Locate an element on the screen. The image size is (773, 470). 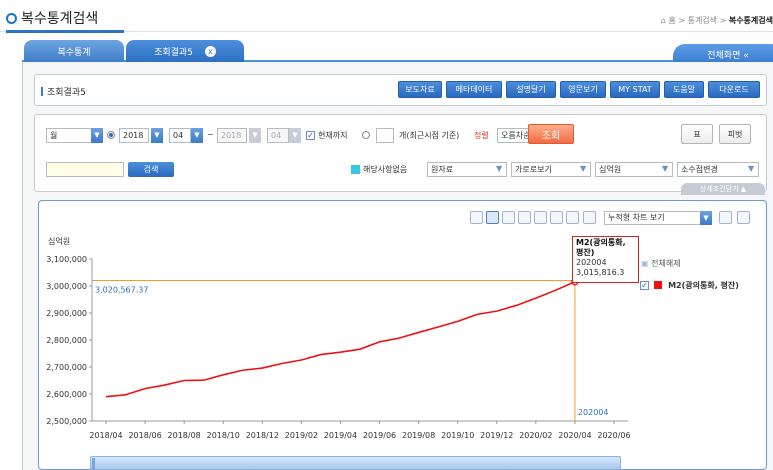
x-tick-label: 2018/04 is located at coordinates (105, 435).